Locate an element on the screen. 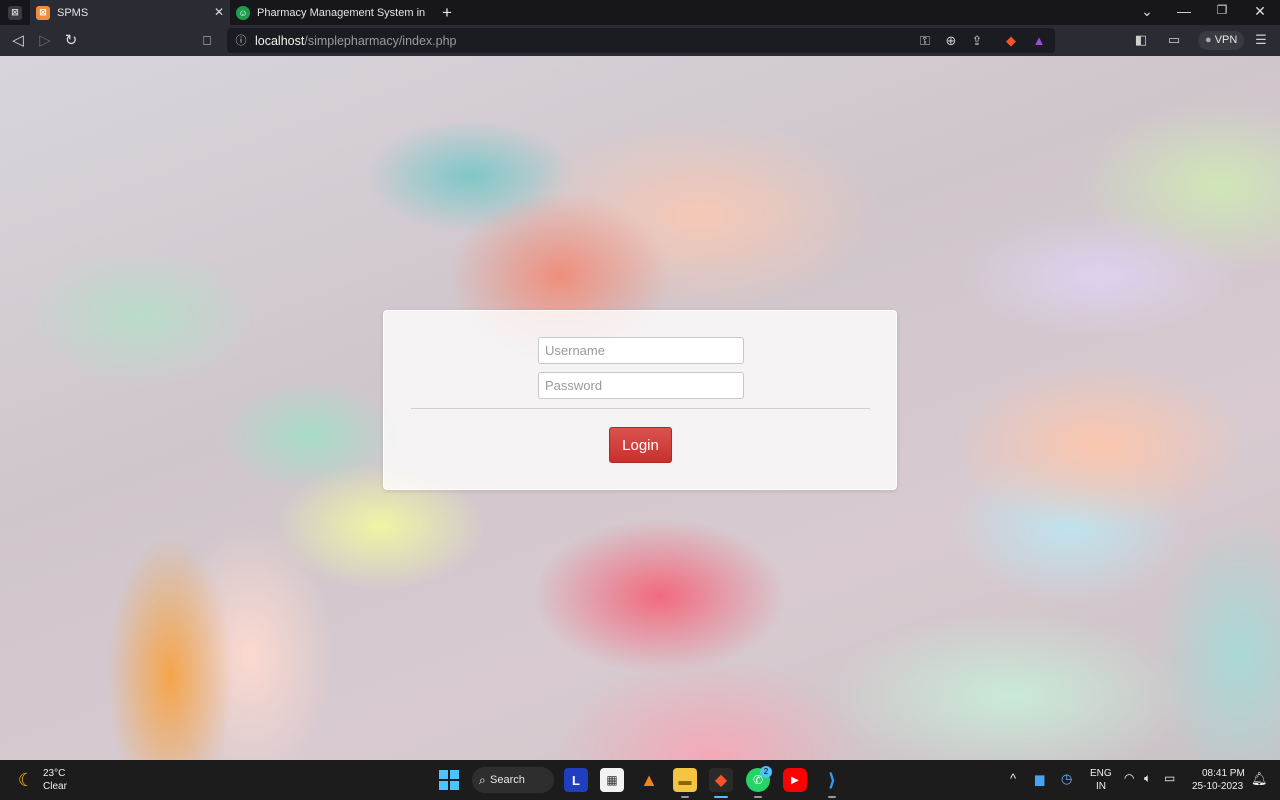 The width and height of the screenshot is (1280, 800). login-button: Login is located at coordinates (640, 445).